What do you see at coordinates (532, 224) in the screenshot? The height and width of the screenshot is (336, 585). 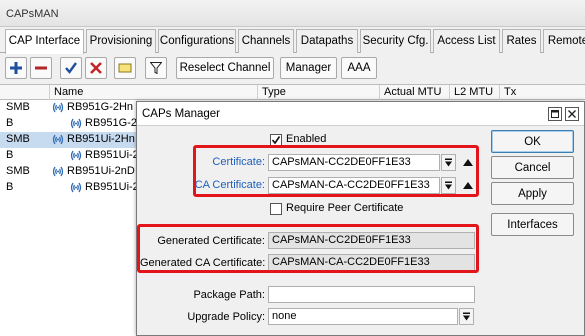 I see `interfaces-button: Interfaces` at bounding box center [532, 224].